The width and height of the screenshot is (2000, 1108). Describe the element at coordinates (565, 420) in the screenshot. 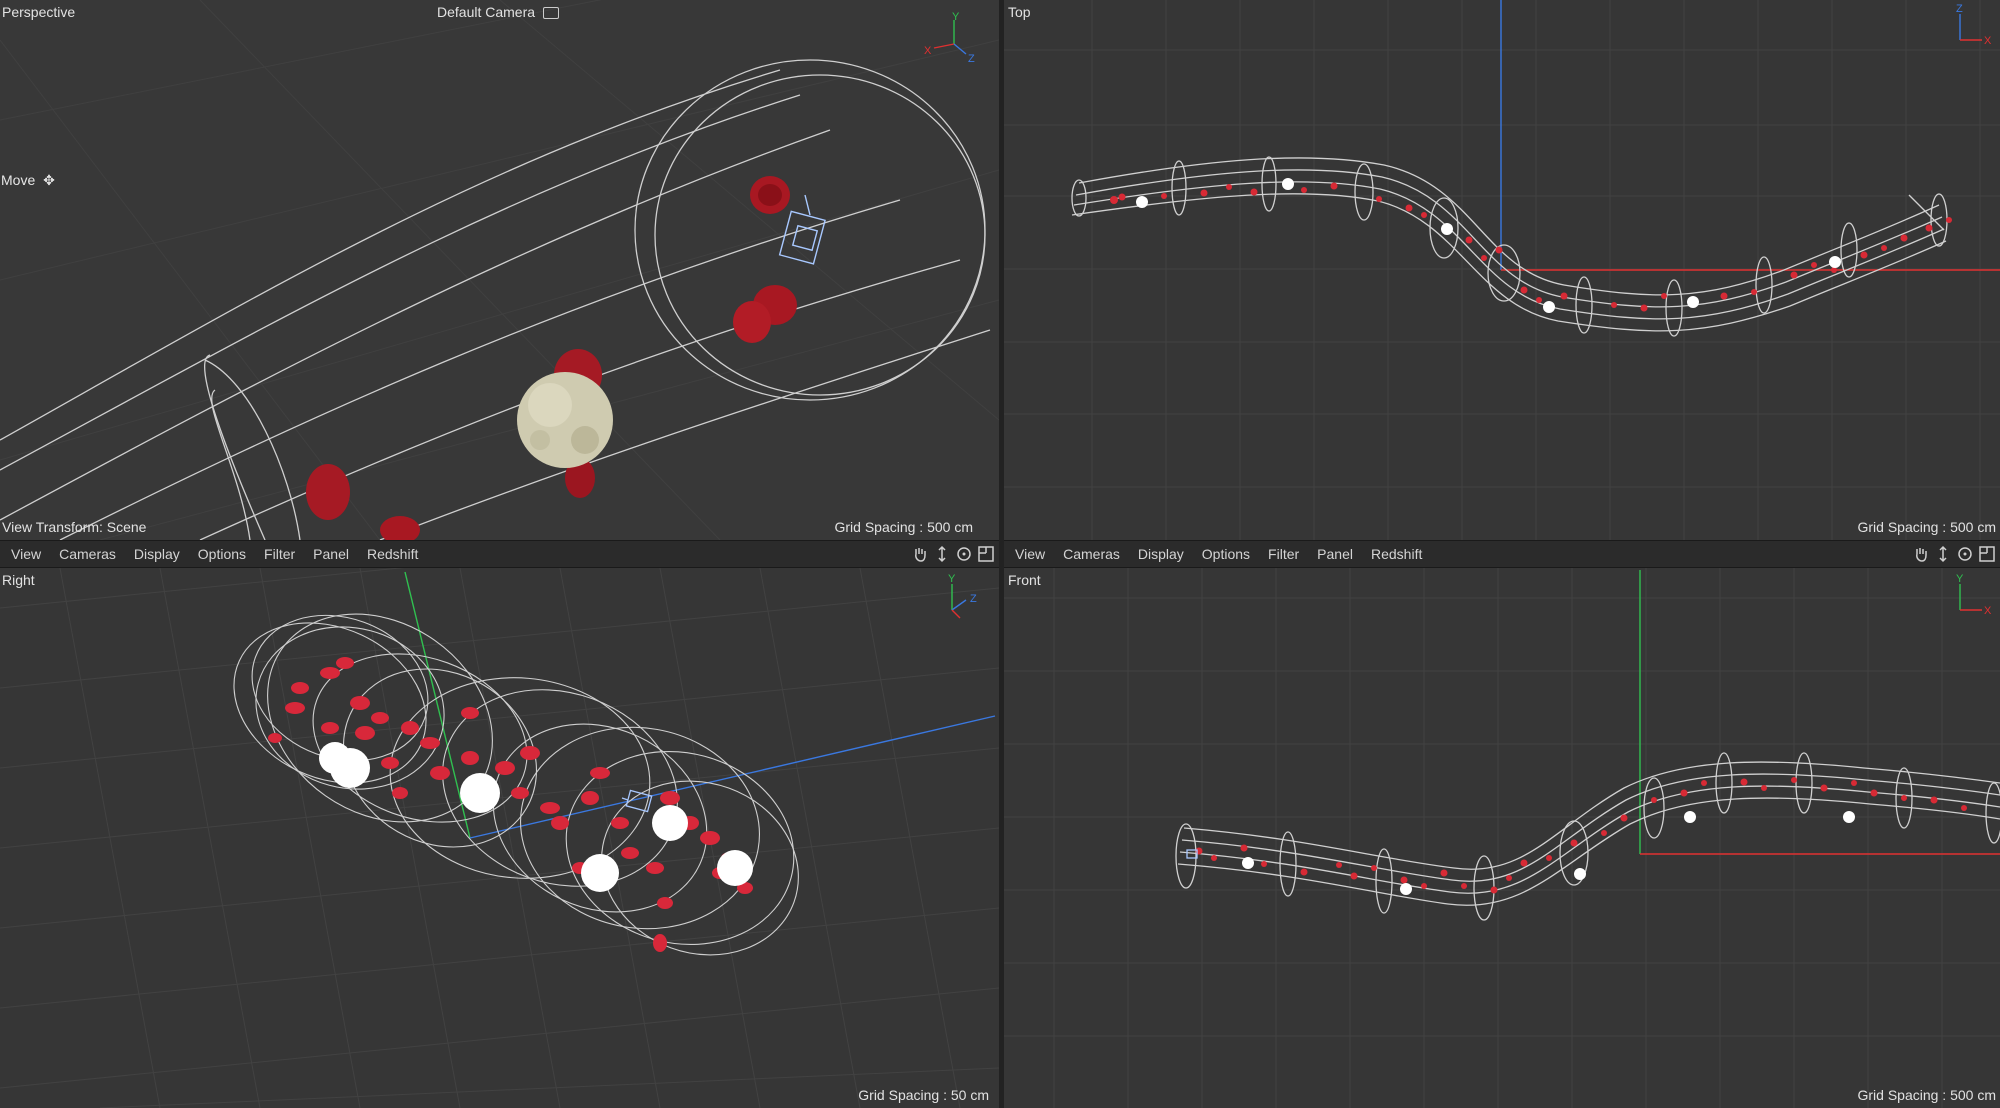

I see `perspective-white-blood-cell` at that location.